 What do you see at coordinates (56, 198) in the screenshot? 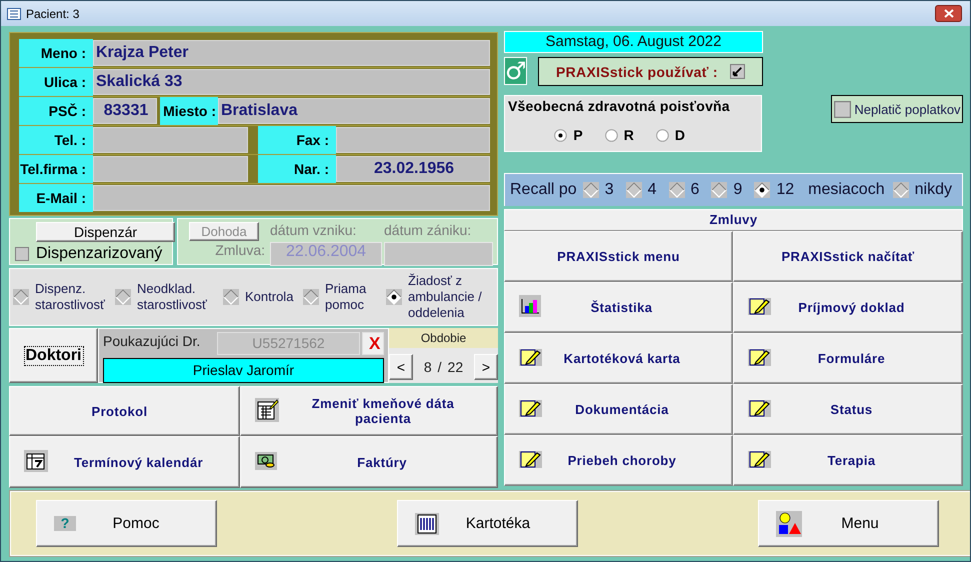
I see `field-label: E-Mail :` at bounding box center [56, 198].